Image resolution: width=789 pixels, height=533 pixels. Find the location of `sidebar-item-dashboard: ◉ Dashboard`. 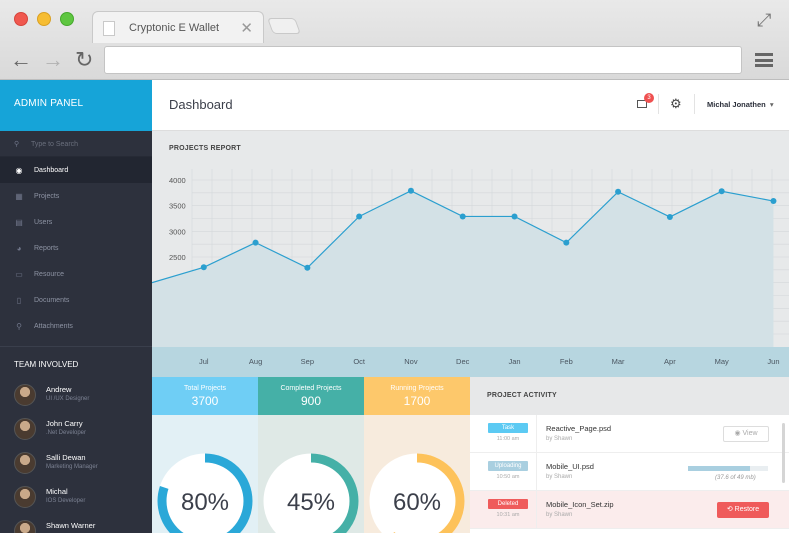

sidebar-item-dashboard: ◉ Dashboard is located at coordinates (76, 170).